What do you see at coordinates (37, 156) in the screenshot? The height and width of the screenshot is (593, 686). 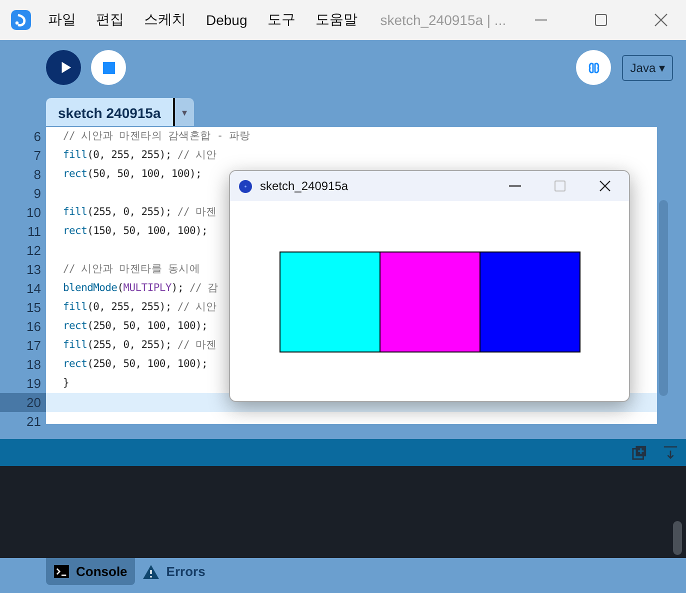 I see `line-number: 7` at bounding box center [37, 156].